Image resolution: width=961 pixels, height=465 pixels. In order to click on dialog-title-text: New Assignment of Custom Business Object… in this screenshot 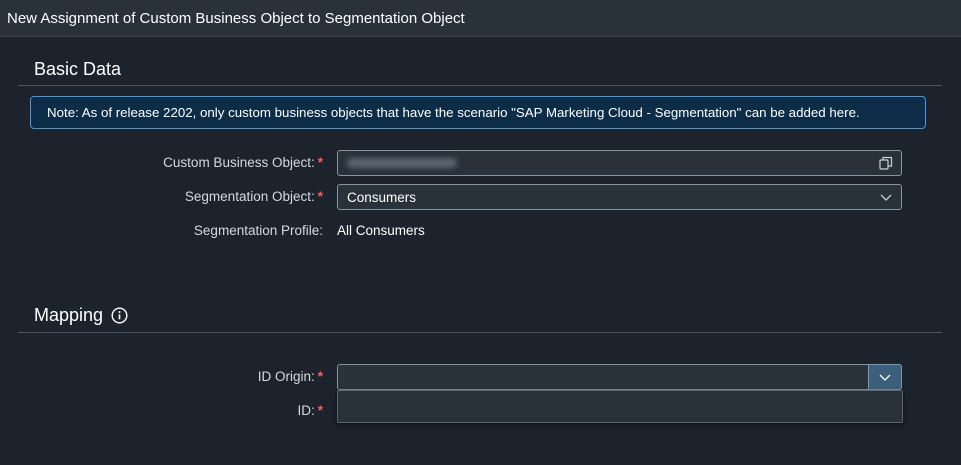, I will do `click(236, 18)`.